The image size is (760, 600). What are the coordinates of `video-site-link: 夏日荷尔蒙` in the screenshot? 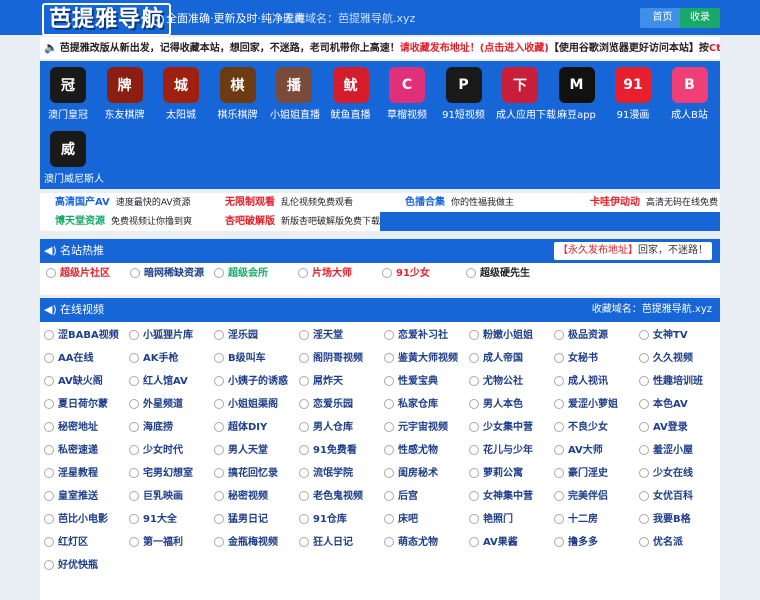 It's located at (82, 405).